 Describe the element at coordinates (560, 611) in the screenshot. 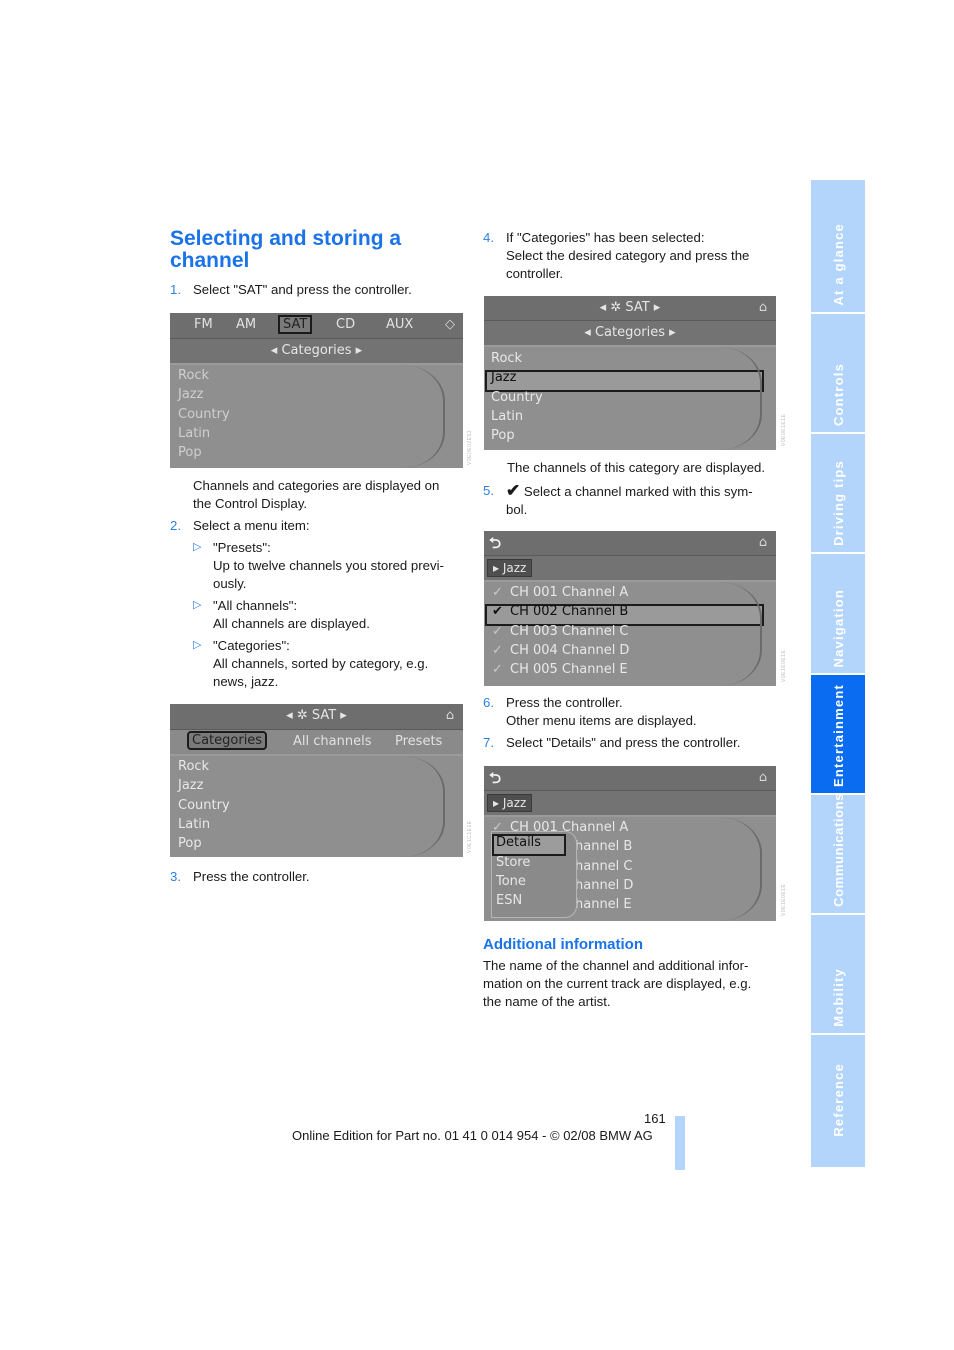

I see `channel-item-selected: ✔ CH 002 Channel B` at that location.